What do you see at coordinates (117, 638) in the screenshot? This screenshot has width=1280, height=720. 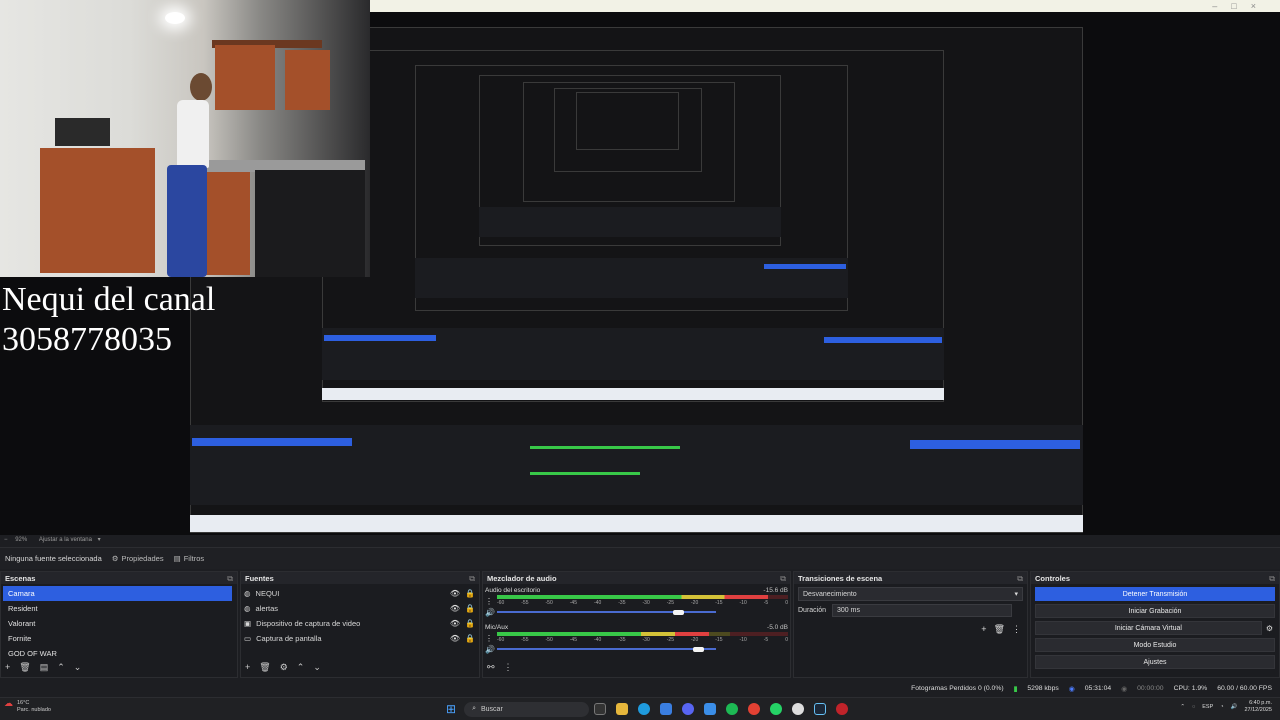 I see `scene-item-fornite: Fornite` at bounding box center [117, 638].